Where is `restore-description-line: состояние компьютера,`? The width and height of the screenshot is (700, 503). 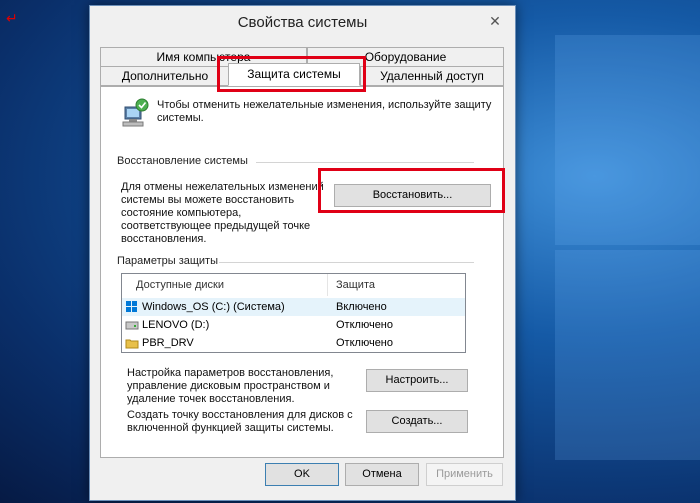 restore-description-line: состояние компьютера, is located at coordinates (181, 213).